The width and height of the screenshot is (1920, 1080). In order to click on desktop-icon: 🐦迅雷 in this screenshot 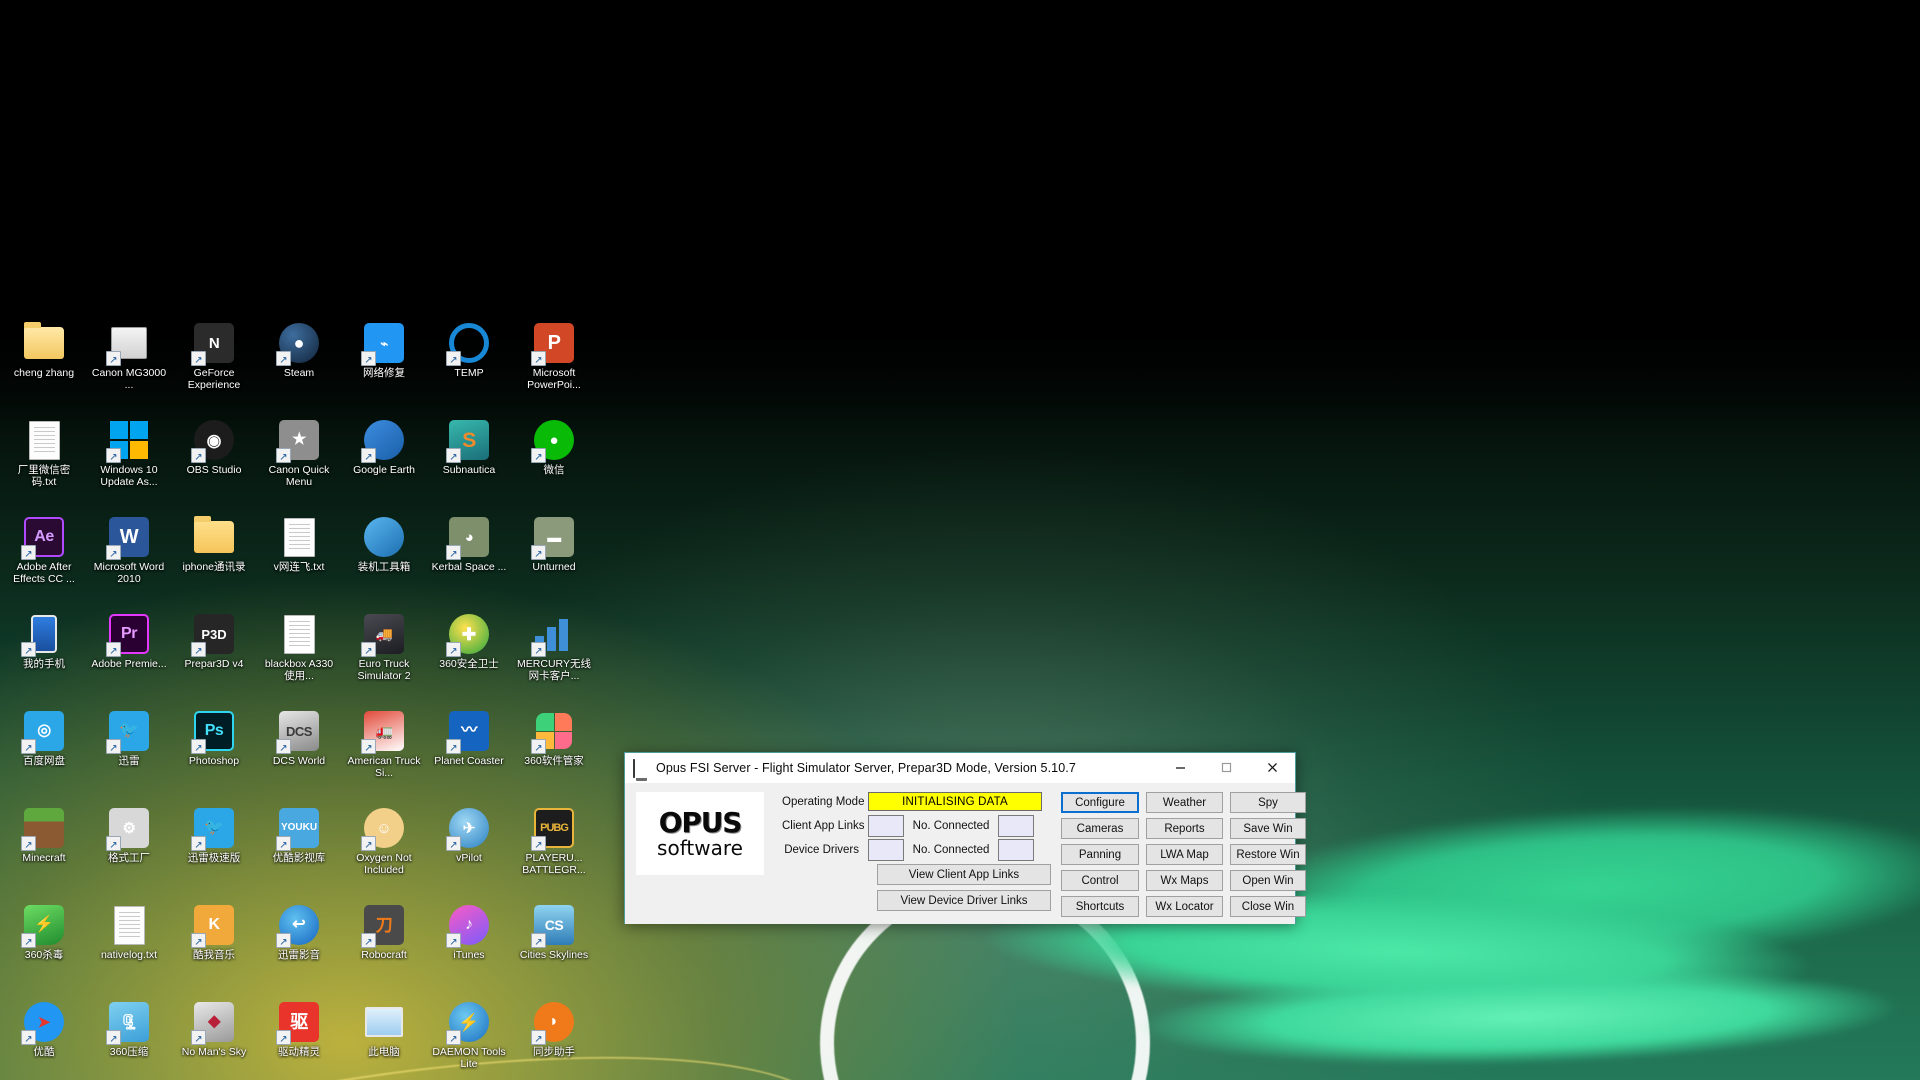, I will do `click(129, 754)`.